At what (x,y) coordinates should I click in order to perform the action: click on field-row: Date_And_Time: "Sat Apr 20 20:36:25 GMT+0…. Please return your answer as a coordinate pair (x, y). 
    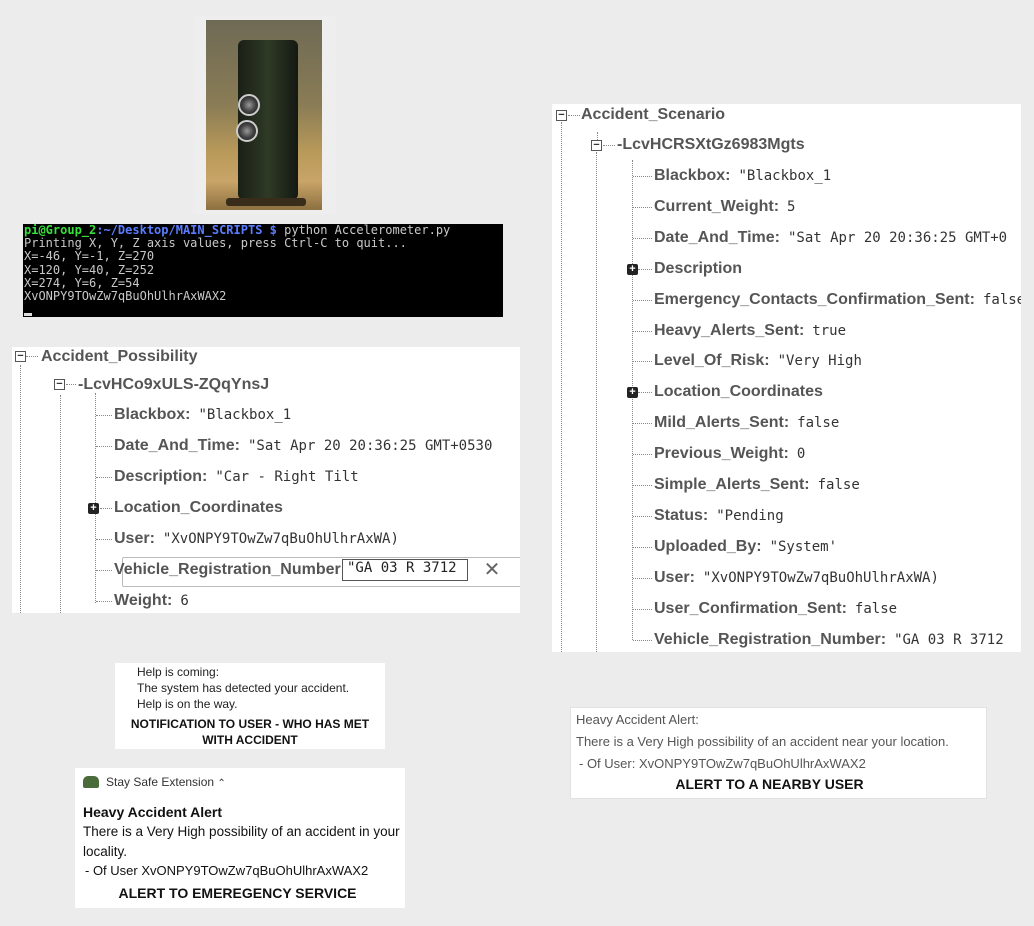
    Looking at the image, I should click on (303, 446).